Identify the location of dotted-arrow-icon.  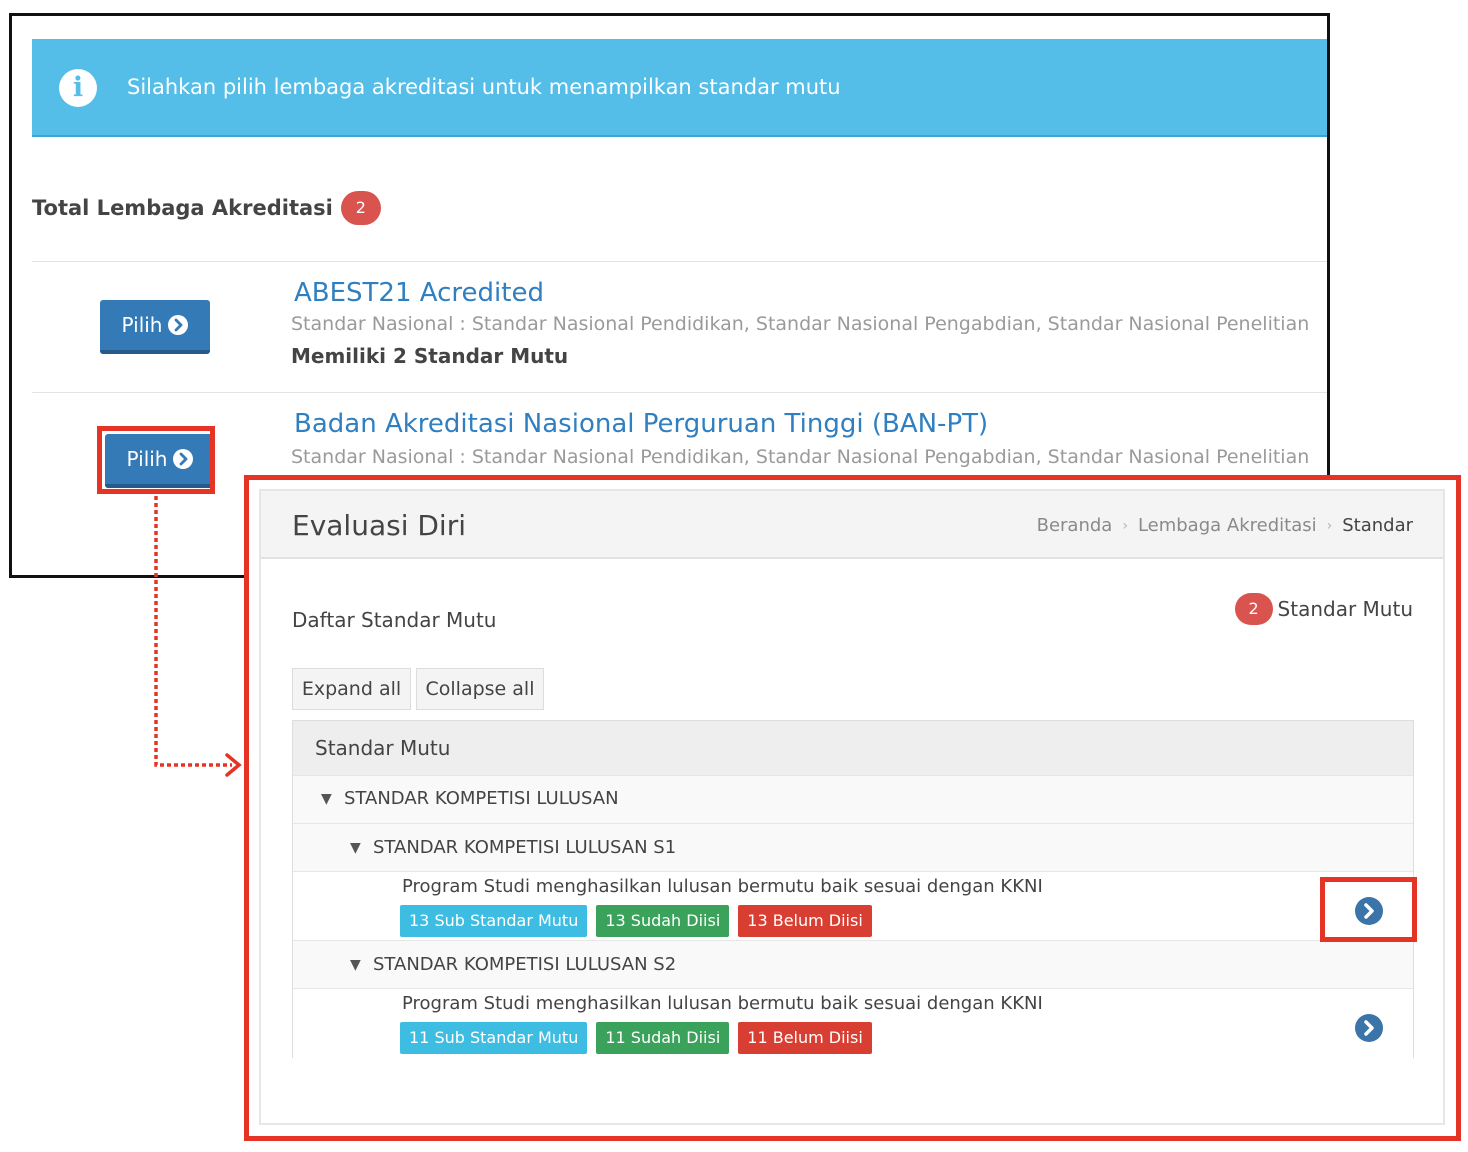
(198, 636).